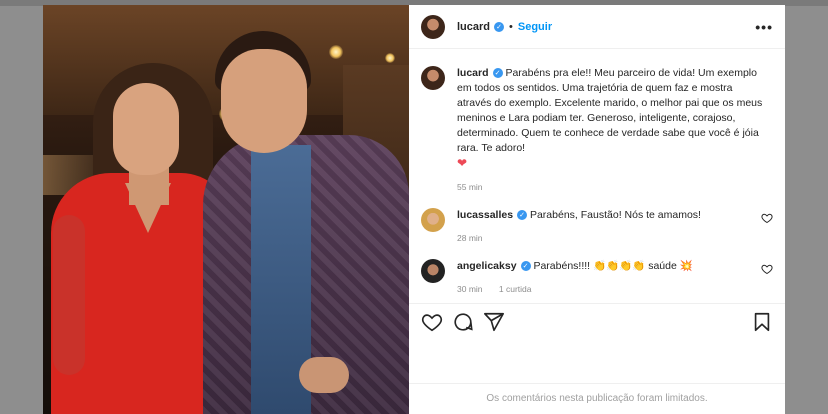  I want to click on follow-button: Seguir, so click(535, 27).